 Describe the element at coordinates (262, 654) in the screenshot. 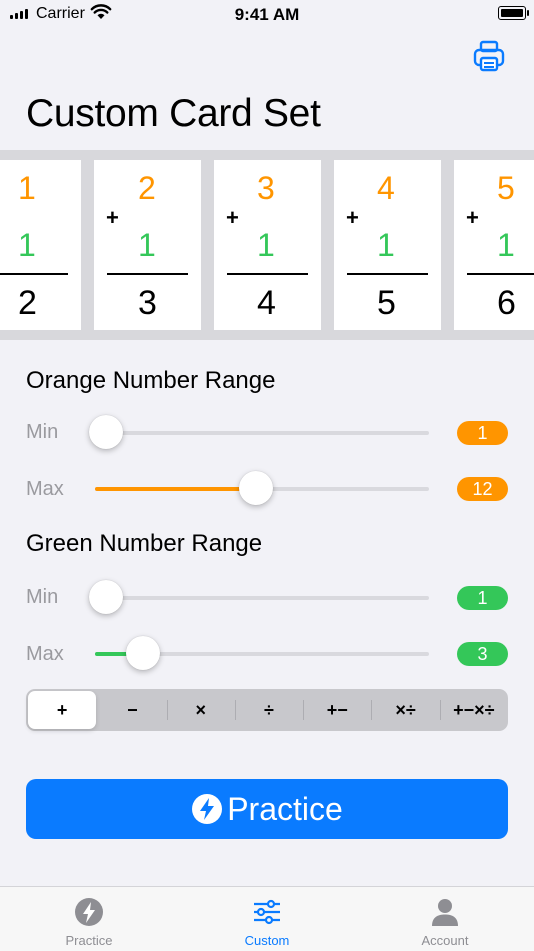

I see `green-max-slider` at that location.